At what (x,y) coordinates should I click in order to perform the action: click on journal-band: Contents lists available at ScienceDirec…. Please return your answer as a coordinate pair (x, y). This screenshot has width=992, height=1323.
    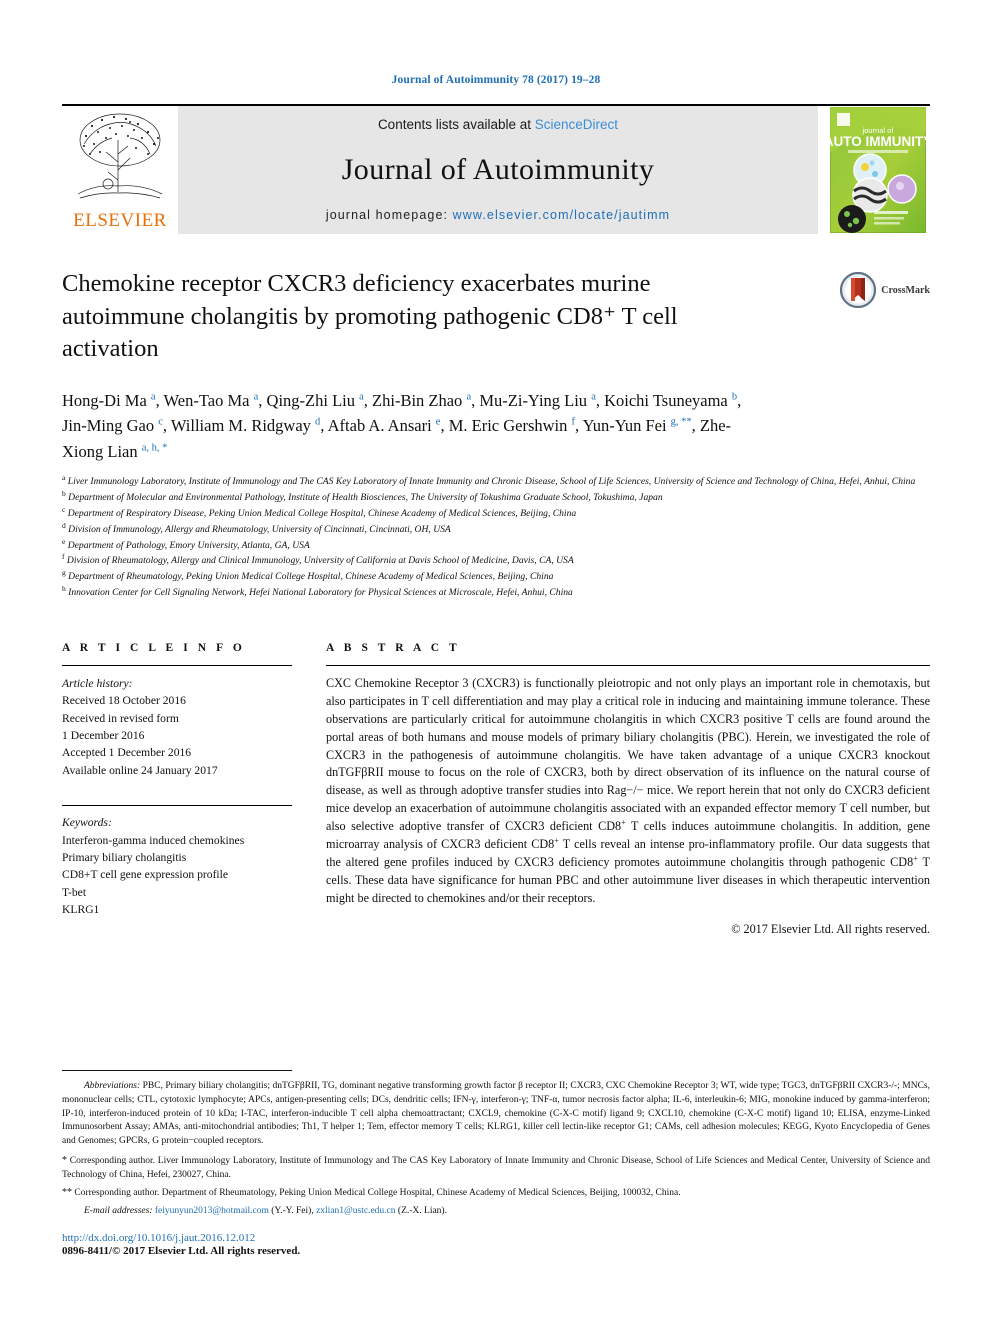
    Looking at the image, I should click on (498, 170).